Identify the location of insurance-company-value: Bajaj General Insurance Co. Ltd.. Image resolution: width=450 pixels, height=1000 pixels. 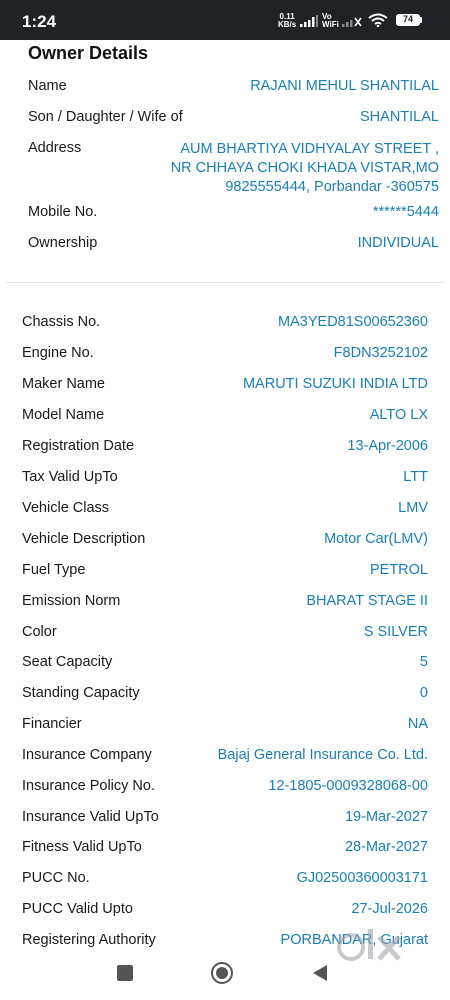
(322, 755).